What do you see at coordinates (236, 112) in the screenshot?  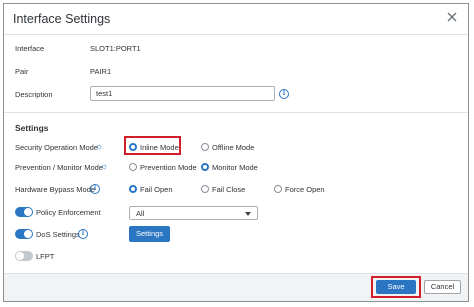 I see `section-divider` at bounding box center [236, 112].